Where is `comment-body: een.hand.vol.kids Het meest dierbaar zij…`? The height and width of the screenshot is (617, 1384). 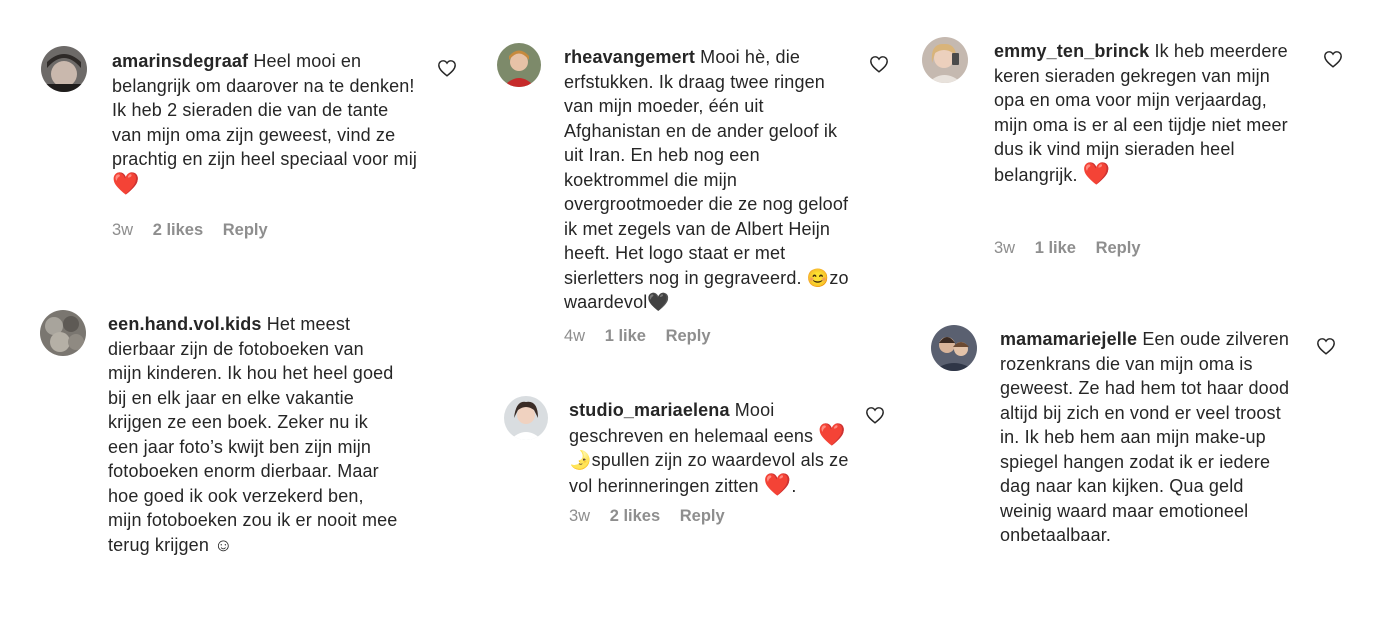 comment-body: een.hand.vol.kids Het meest dierbaar zij… is located at coordinates (254, 434).